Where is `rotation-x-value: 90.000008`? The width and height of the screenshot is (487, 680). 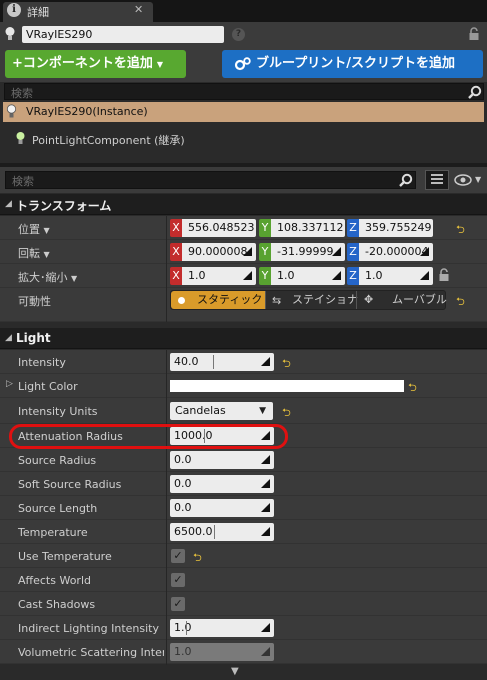 rotation-x-value: 90.000008 is located at coordinates (218, 251).